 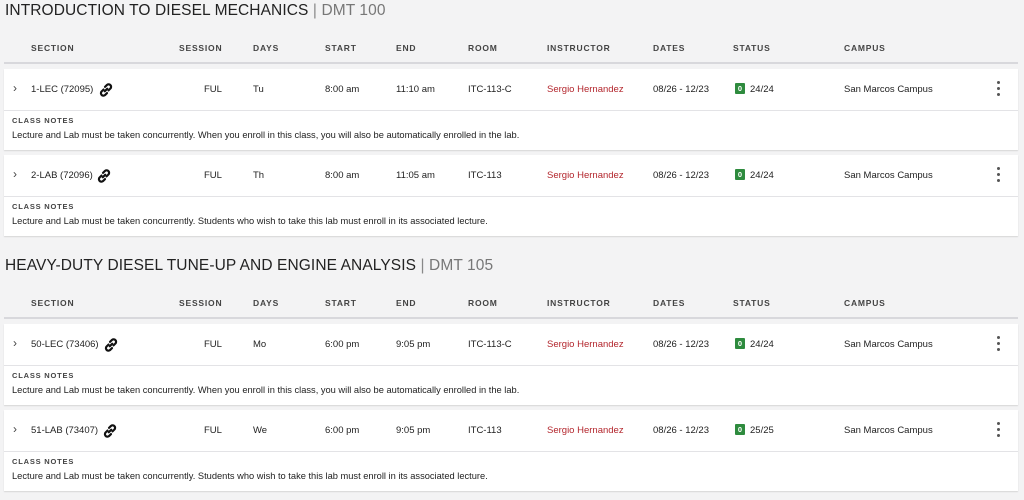 What do you see at coordinates (260, 430) in the screenshot?
I see `days: We` at bounding box center [260, 430].